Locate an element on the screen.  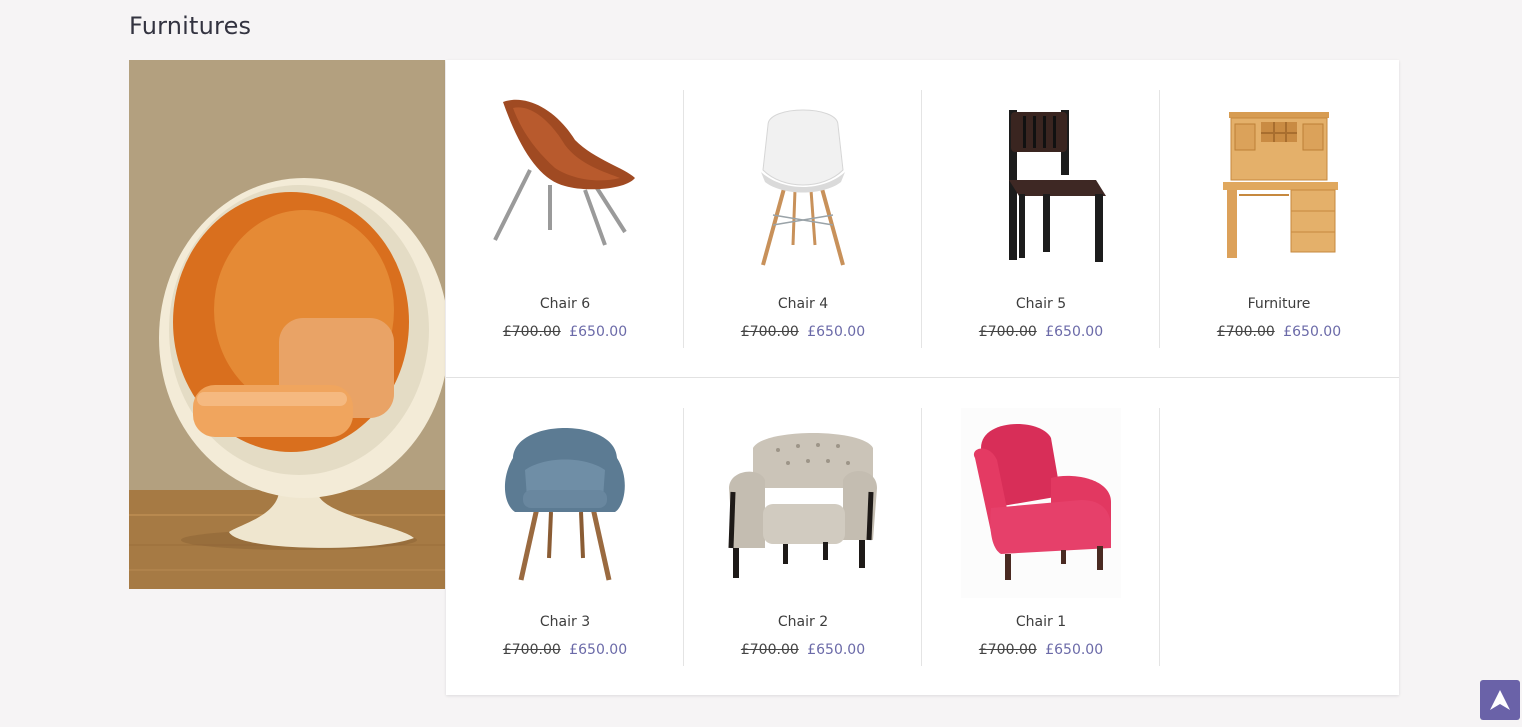
product-name: Furniture is located at coordinates (1279, 304).